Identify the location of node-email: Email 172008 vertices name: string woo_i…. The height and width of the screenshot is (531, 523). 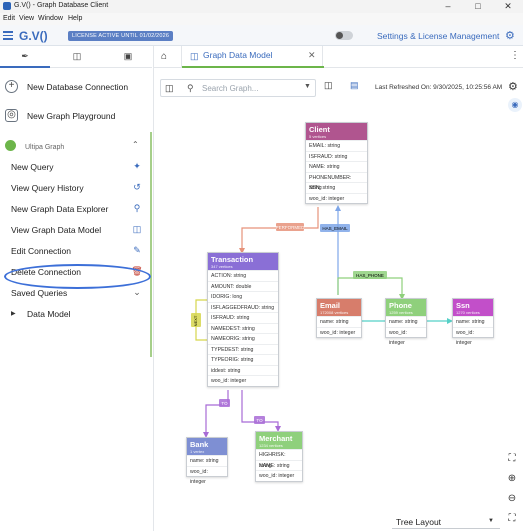
(339, 318).